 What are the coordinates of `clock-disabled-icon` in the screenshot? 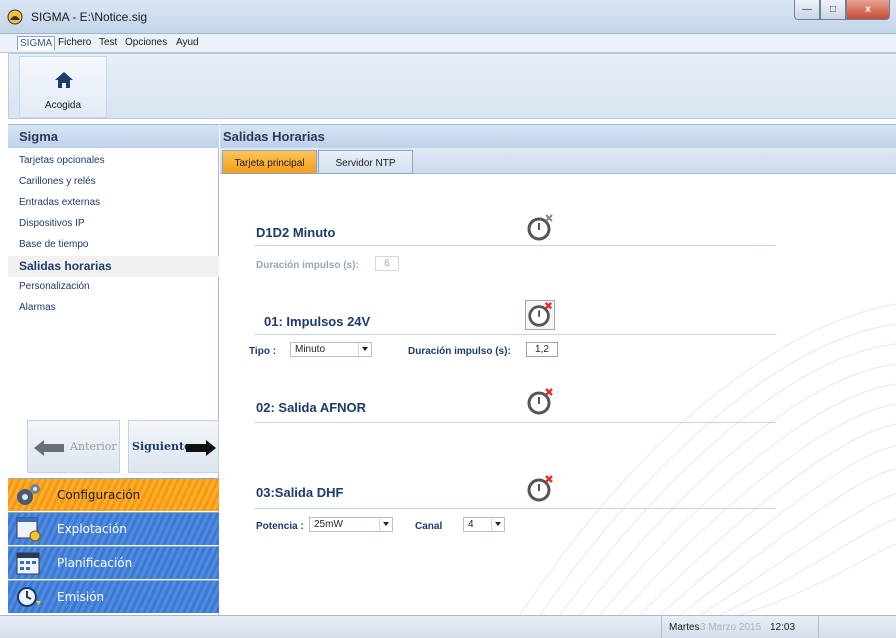 It's located at (540, 227).